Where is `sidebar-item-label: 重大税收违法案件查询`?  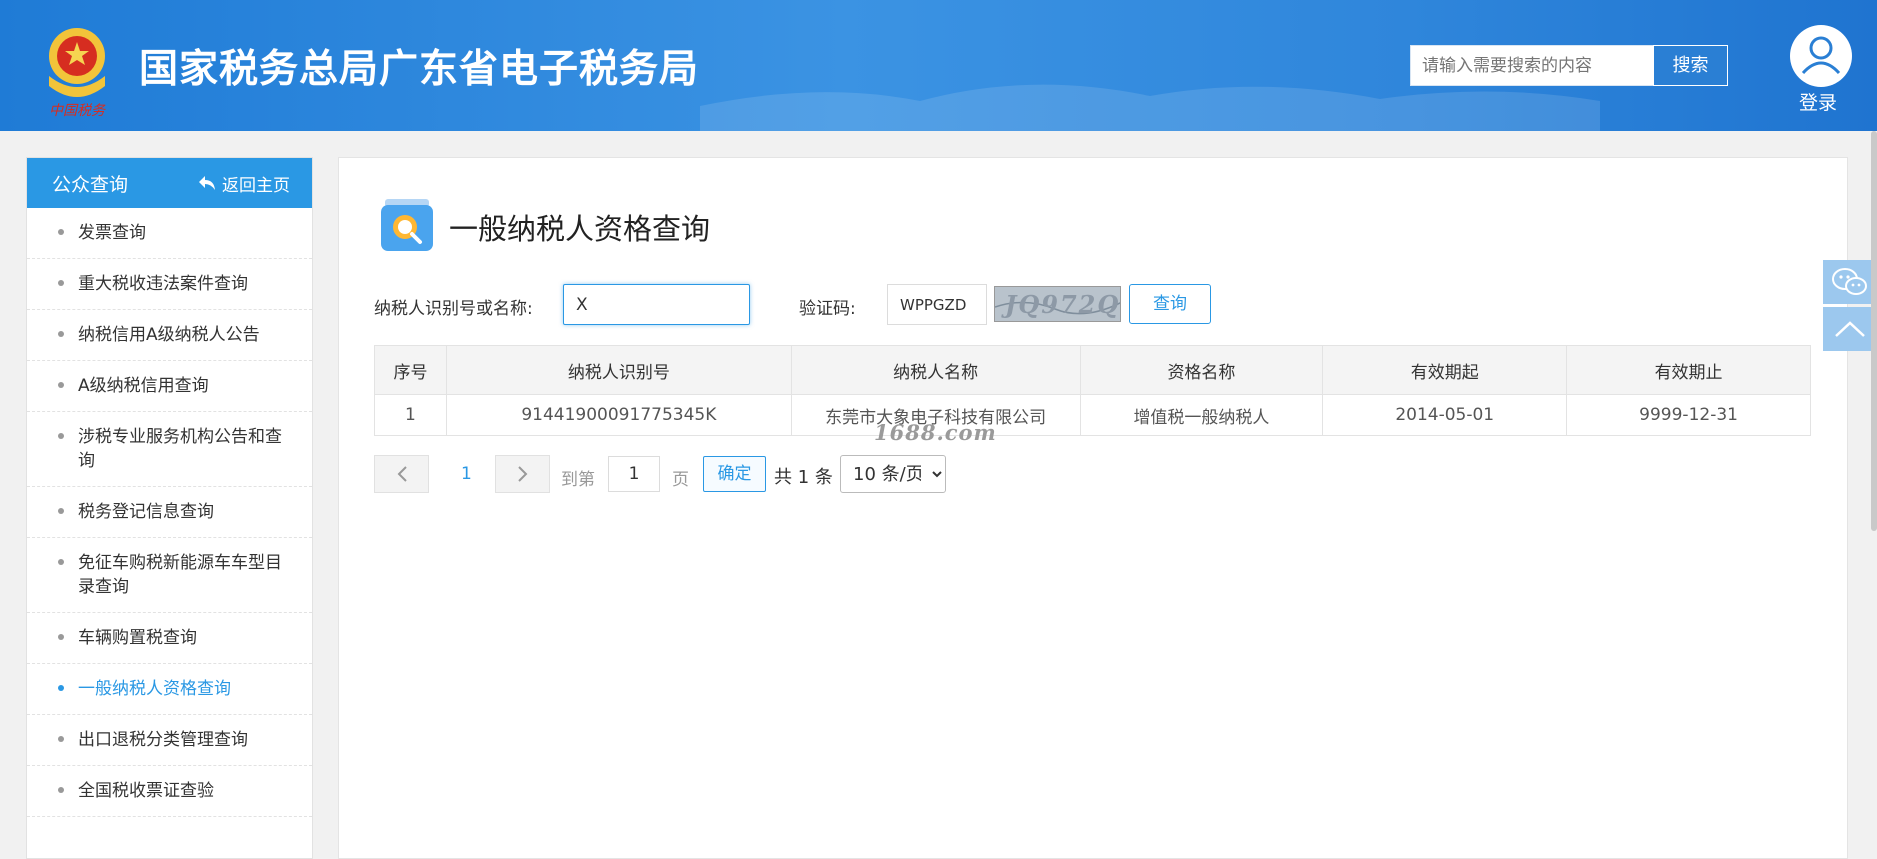
sidebar-item-label: 重大税收违法案件查询 is located at coordinates (163, 284).